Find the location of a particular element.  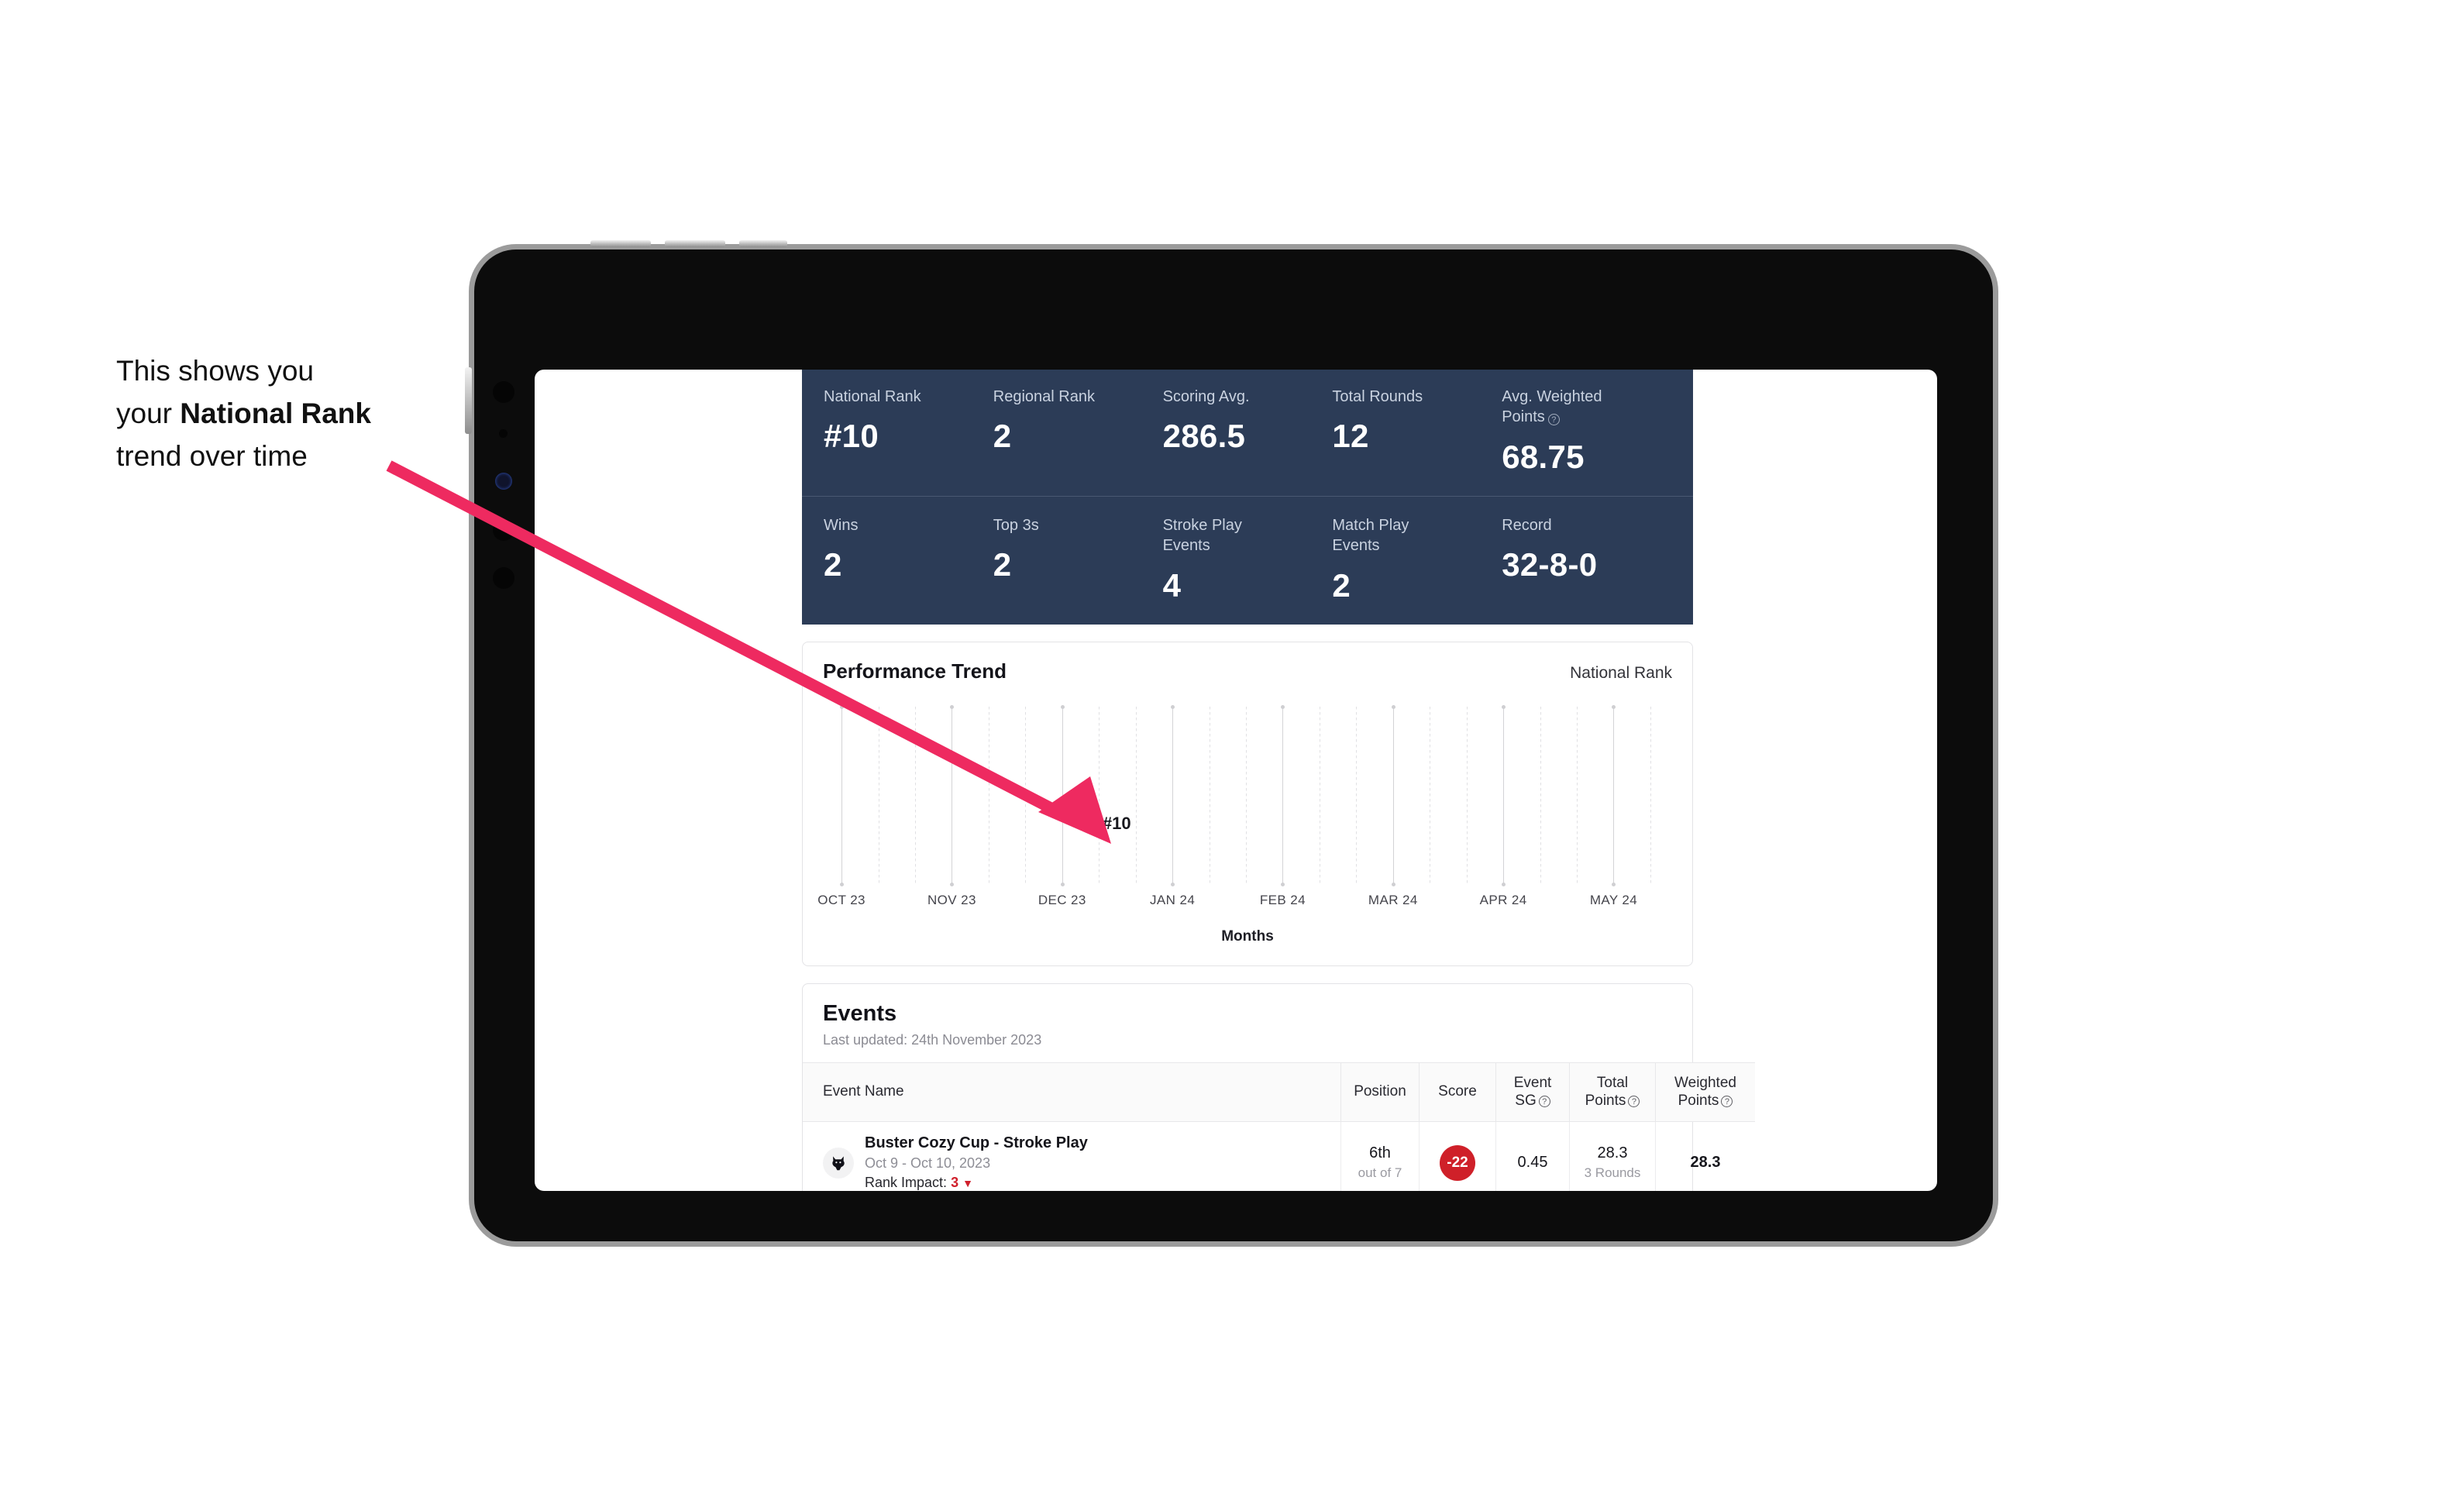

stat-total-rounds-value: 12 is located at coordinates (1350, 436).